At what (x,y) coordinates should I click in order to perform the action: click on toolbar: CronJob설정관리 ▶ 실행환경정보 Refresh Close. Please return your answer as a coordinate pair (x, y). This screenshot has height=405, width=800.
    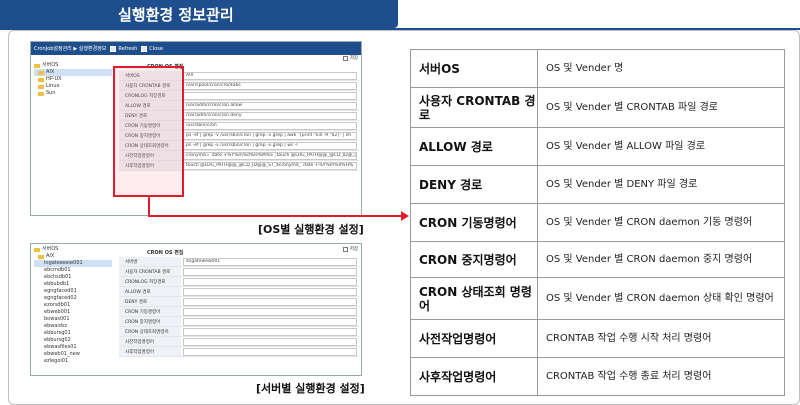
    Looking at the image, I should click on (196, 48).